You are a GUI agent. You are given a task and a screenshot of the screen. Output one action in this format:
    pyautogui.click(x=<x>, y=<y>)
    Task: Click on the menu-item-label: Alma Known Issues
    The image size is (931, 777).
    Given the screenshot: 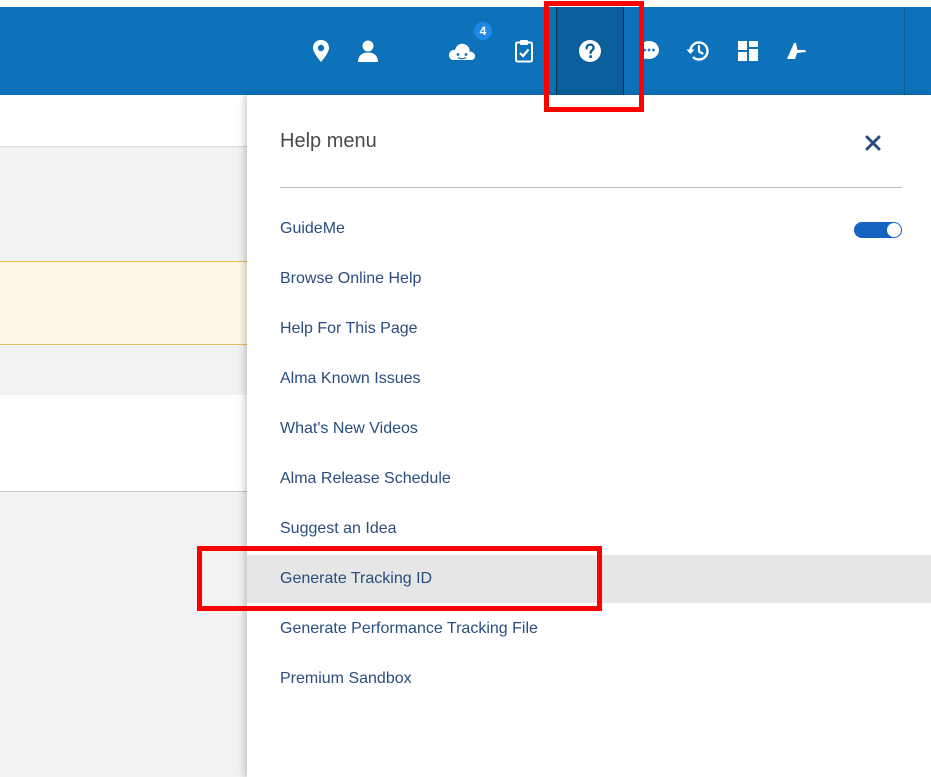 What is the action you would take?
    pyautogui.click(x=350, y=378)
    